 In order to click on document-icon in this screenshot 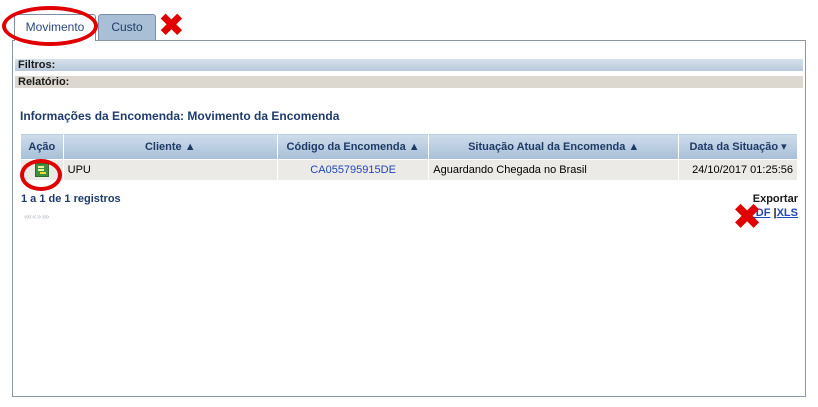, I will do `click(41, 170)`.